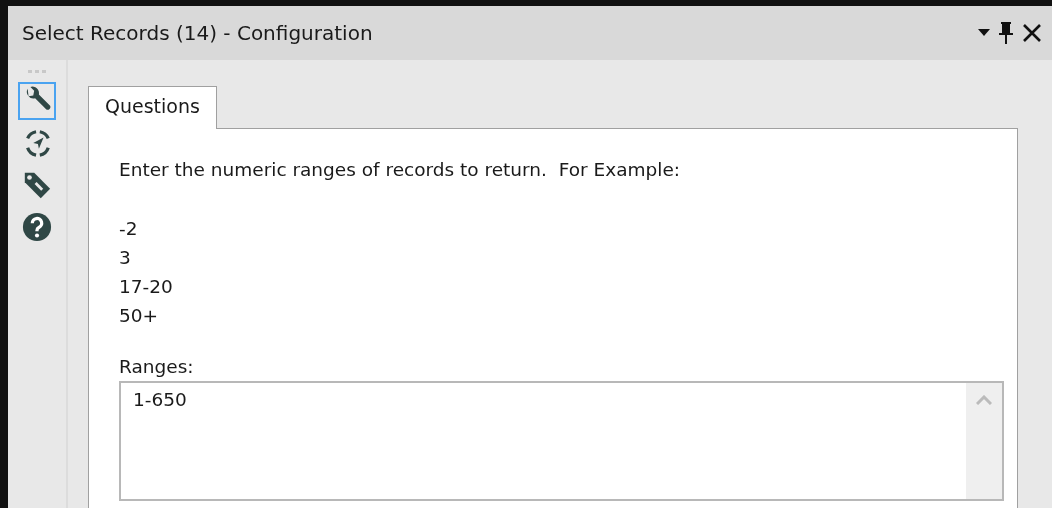 This screenshot has width=1052, height=508. I want to click on example-text: -2, so click(129, 228).